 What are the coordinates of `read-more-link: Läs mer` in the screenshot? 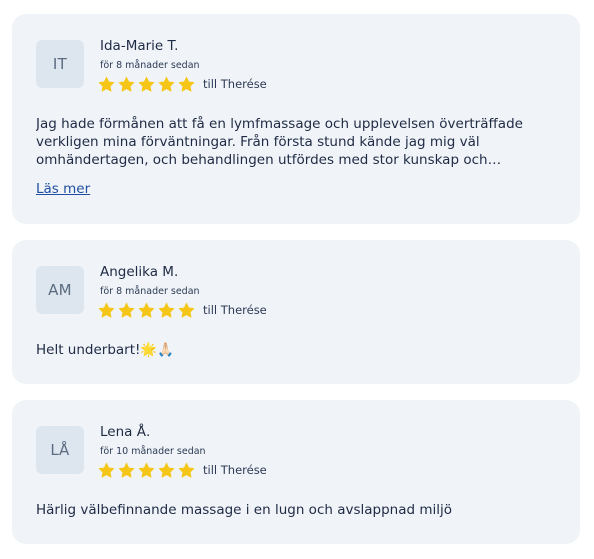 It's located at (63, 189).